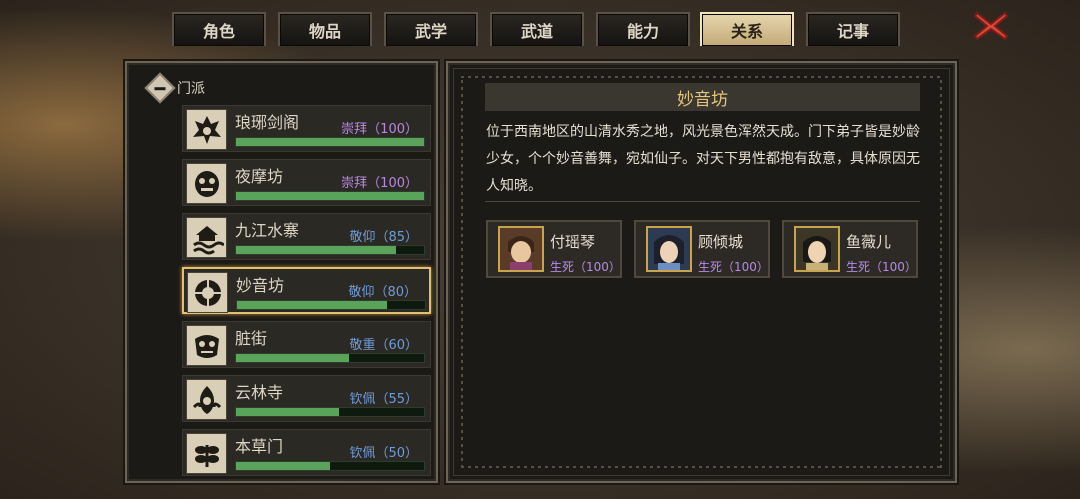 The height and width of the screenshot is (499, 1080). Describe the element at coordinates (251, 338) in the screenshot. I see `faction-name: 脏街` at that location.